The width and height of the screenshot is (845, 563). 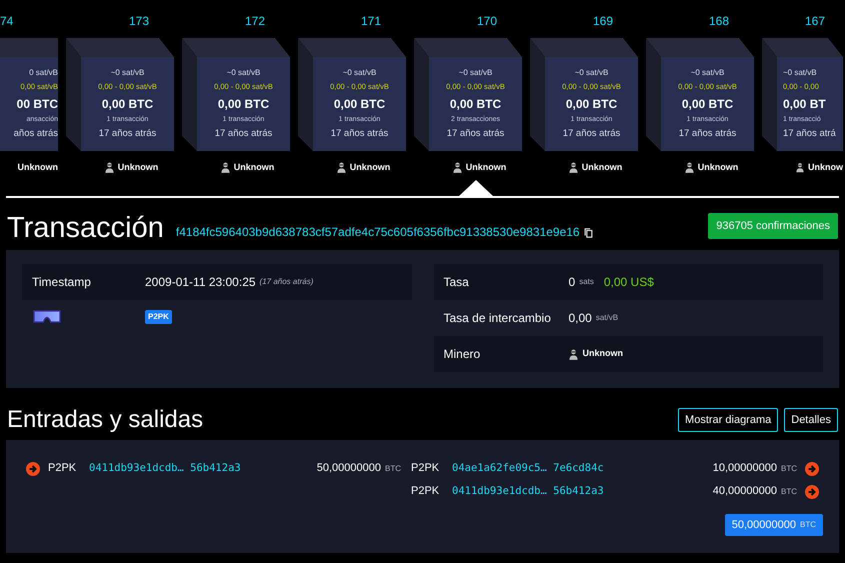 What do you see at coordinates (572, 282) in the screenshot?
I see `fee-value: 0` at bounding box center [572, 282].